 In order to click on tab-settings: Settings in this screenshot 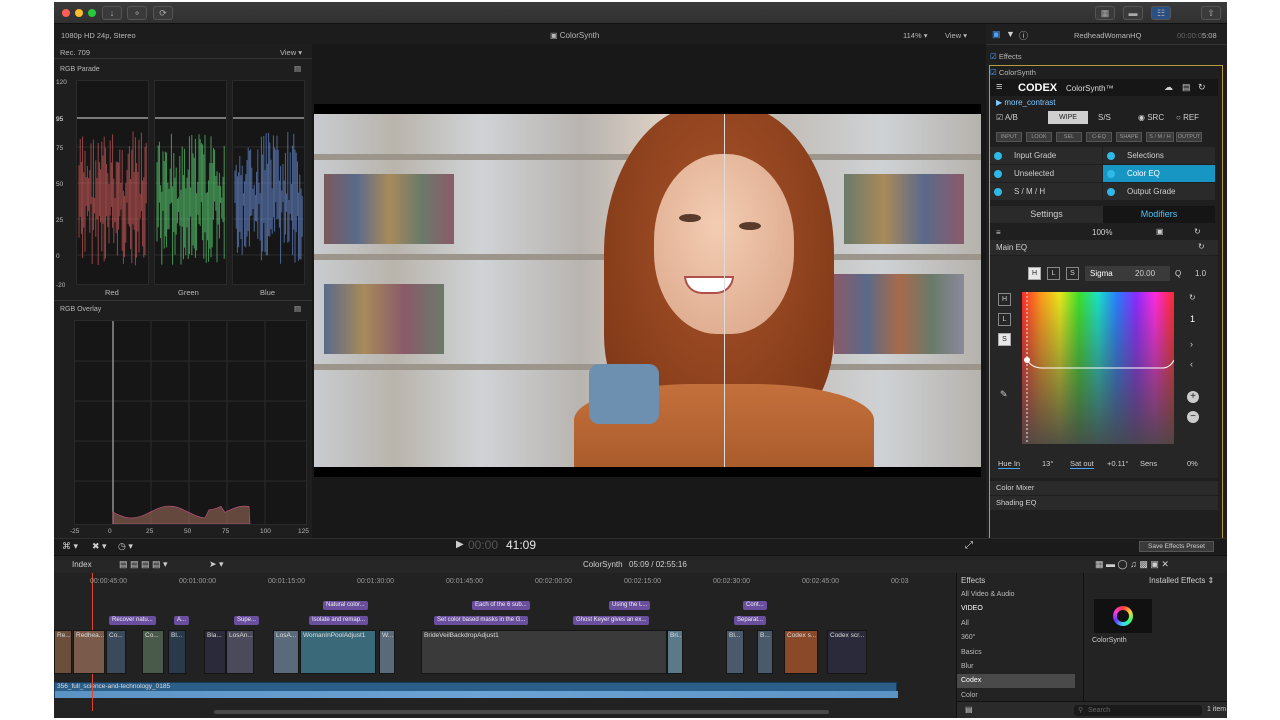, I will do `click(1046, 214)`.